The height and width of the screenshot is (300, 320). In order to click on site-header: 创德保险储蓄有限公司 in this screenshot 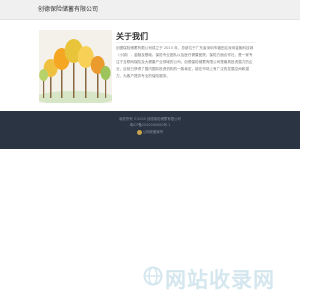, I will do `click(150, 10)`.